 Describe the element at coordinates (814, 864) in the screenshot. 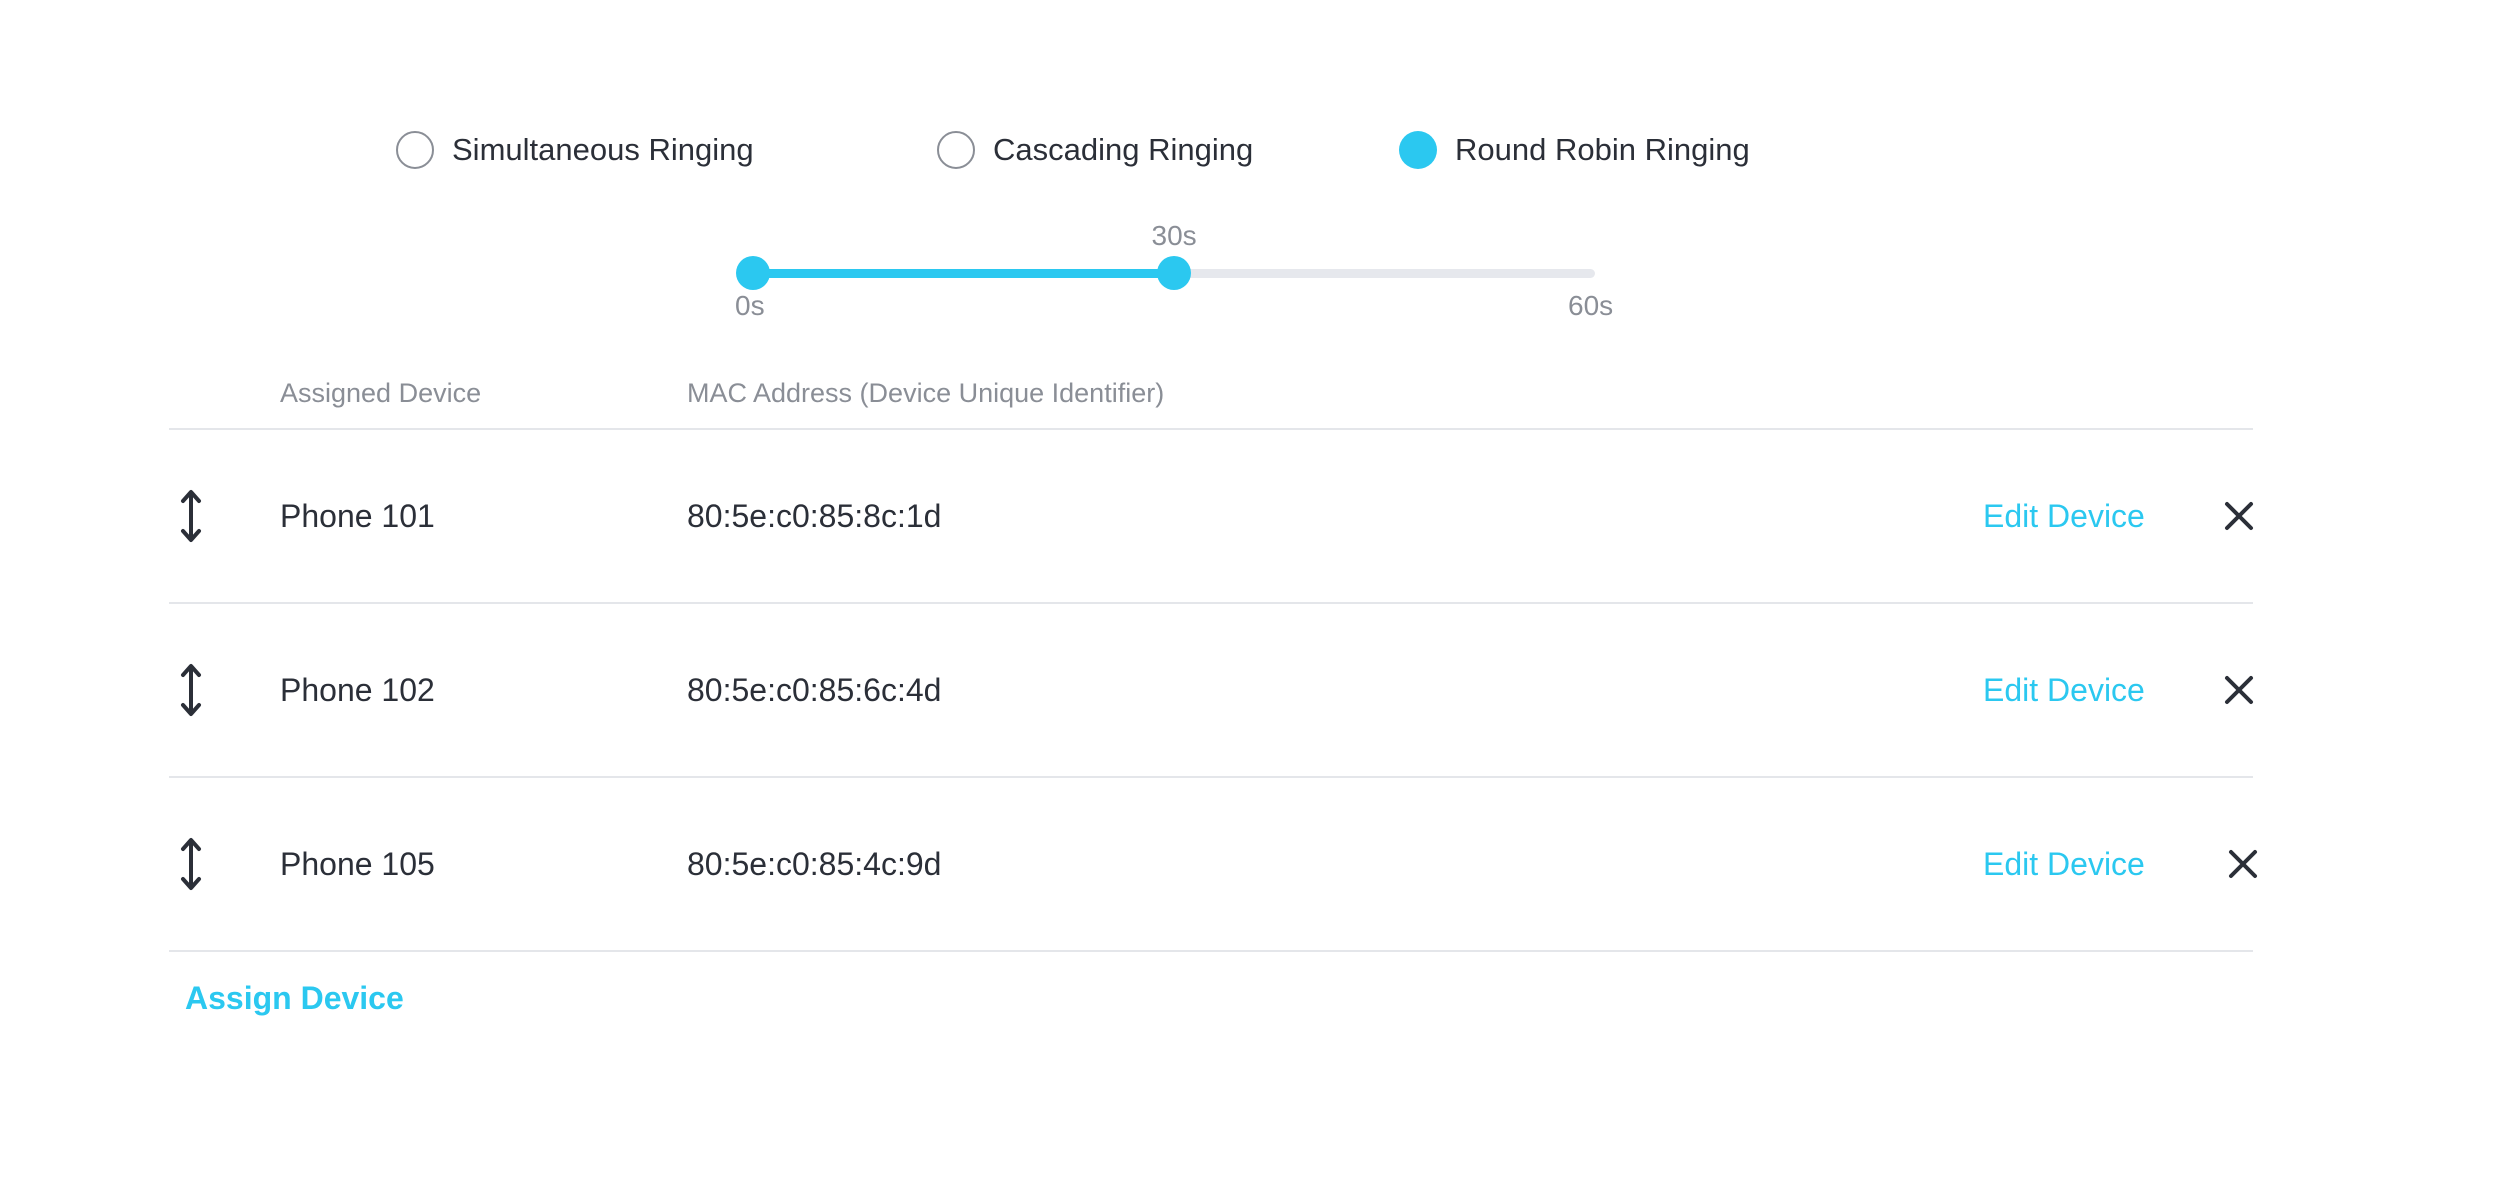

I see `mac-address: 80:5e:c0:85:4c:9d` at that location.